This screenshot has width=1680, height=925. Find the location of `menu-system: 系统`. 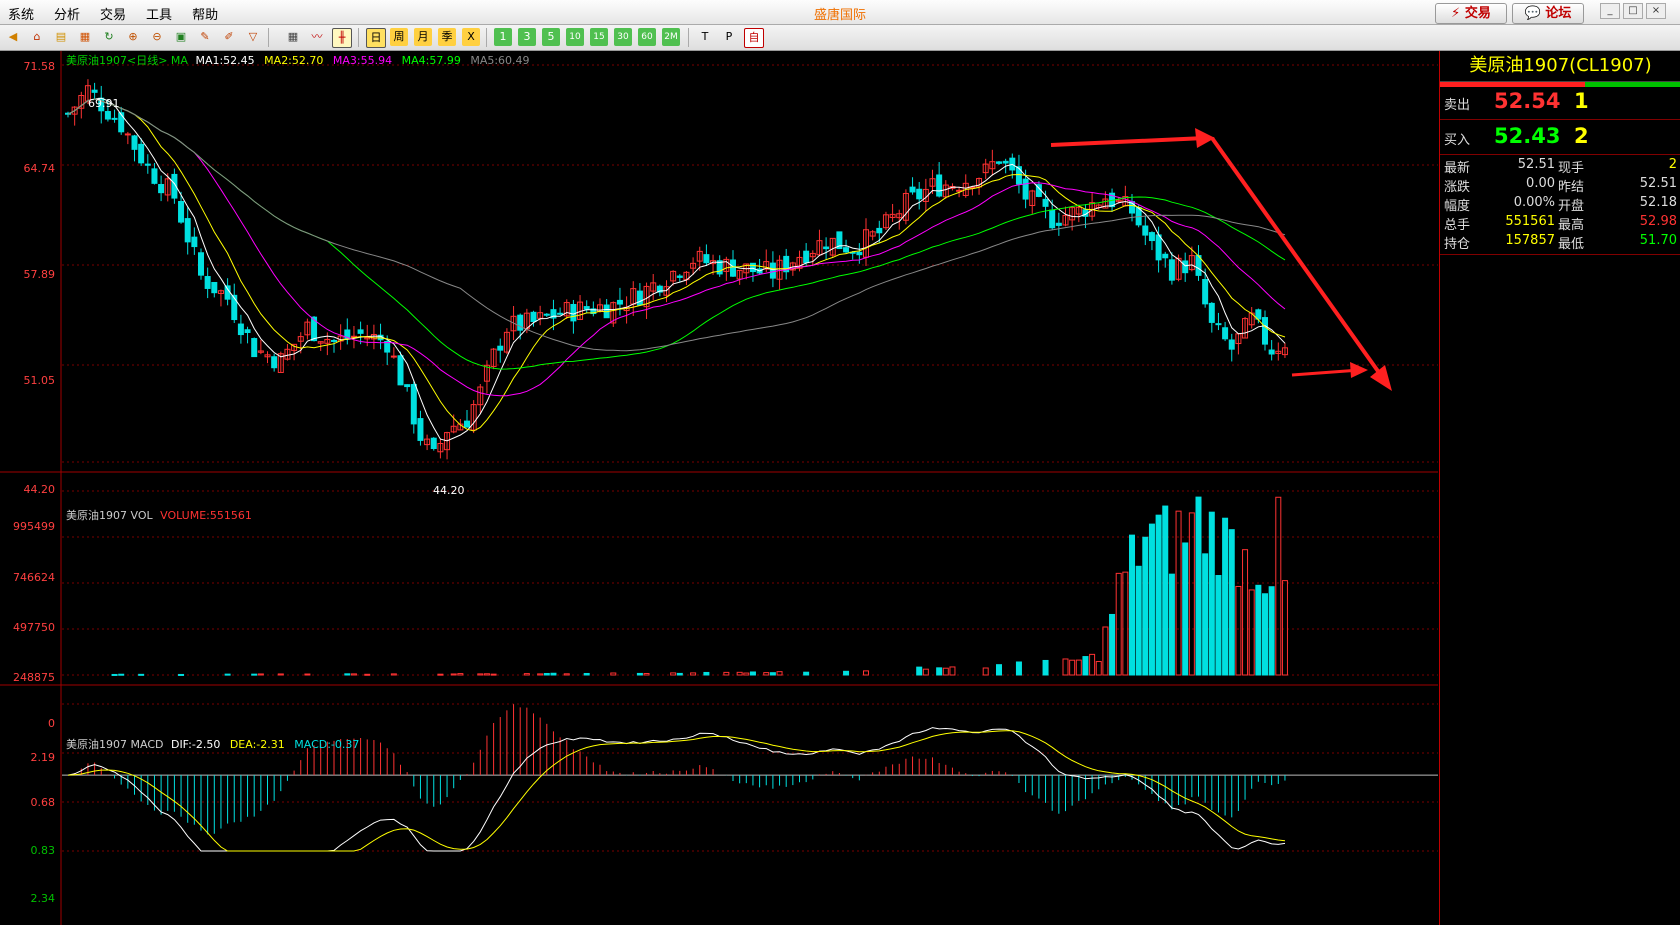

menu-system: 系统 is located at coordinates (21, 13).